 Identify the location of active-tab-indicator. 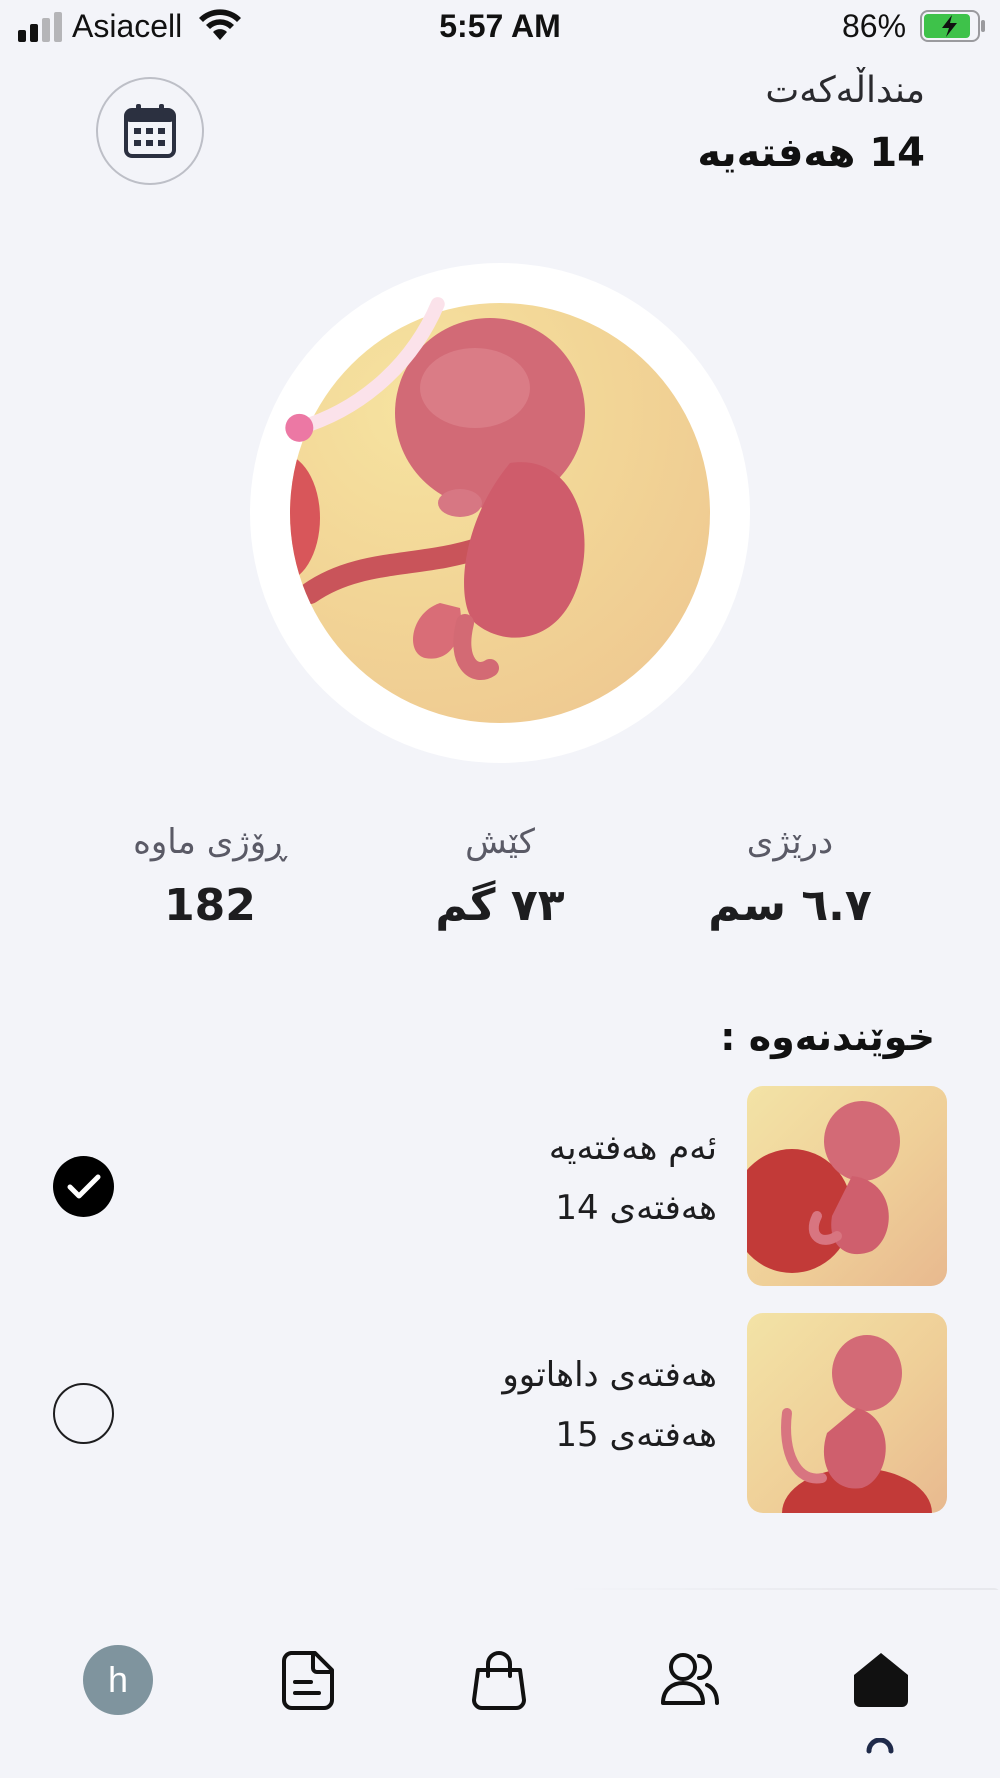
(880, 1746).